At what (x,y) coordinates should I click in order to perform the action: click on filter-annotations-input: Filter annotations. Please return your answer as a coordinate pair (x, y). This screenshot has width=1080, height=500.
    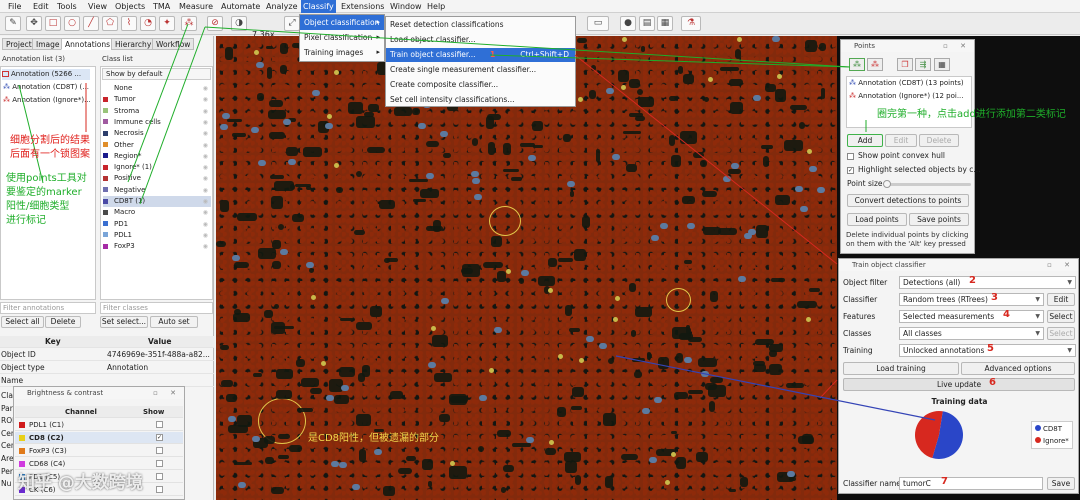
    Looking at the image, I should click on (48, 308).